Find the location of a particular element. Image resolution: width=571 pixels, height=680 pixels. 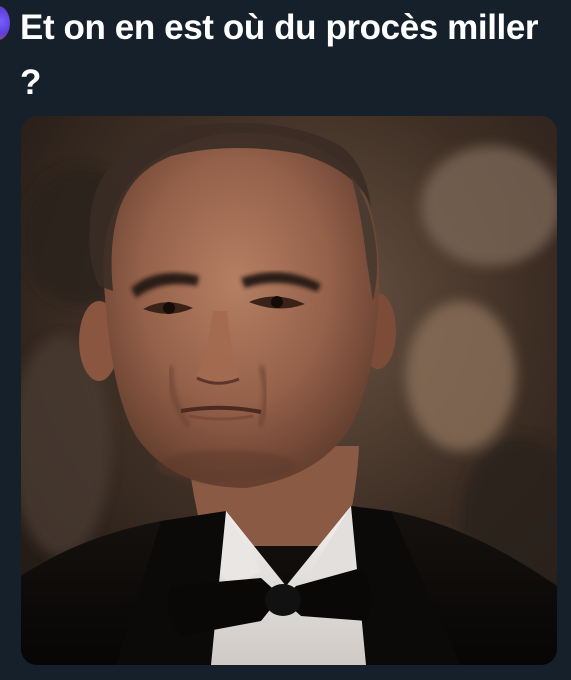

tweet-text: Et on en est où du procès miller ? is located at coordinates (279, 55).